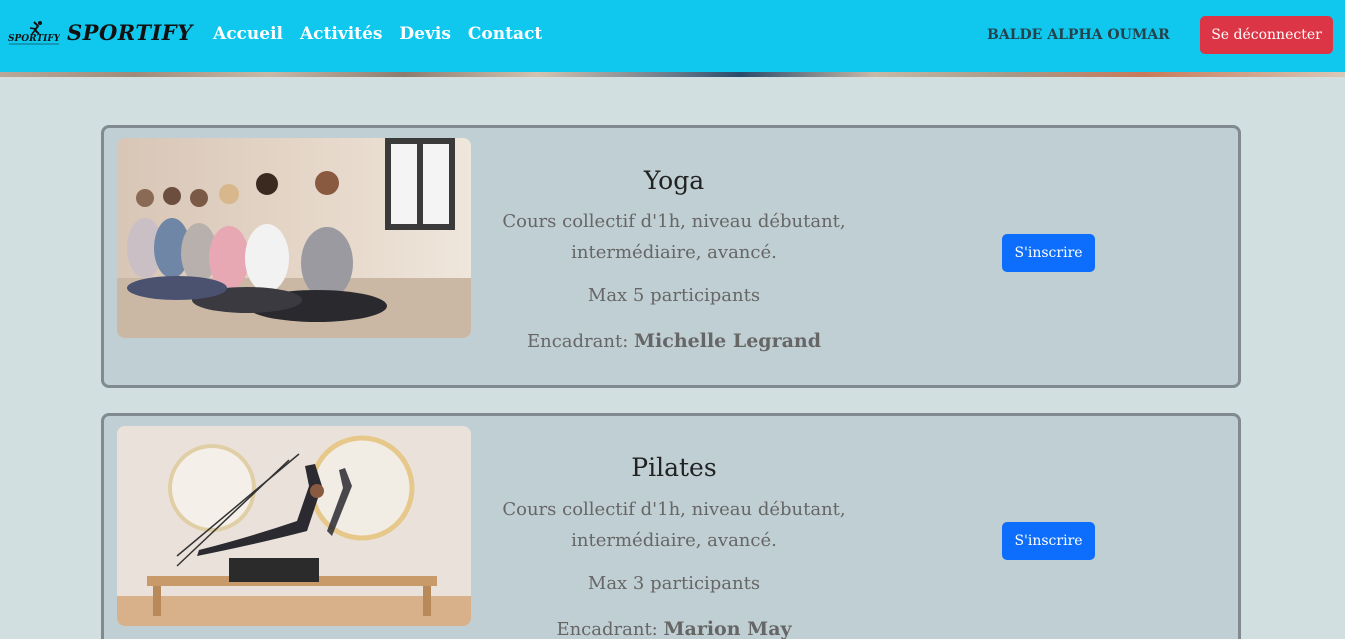 The height and width of the screenshot is (639, 1345). Describe the element at coordinates (505, 34) in the screenshot. I see `nav-link-contact: Contact` at that location.